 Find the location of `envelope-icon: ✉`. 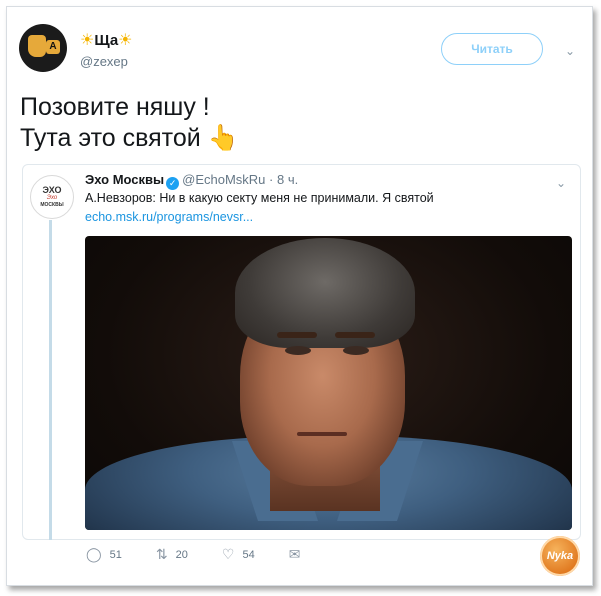

envelope-icon: ✉ is located at coordinates (294, 554).